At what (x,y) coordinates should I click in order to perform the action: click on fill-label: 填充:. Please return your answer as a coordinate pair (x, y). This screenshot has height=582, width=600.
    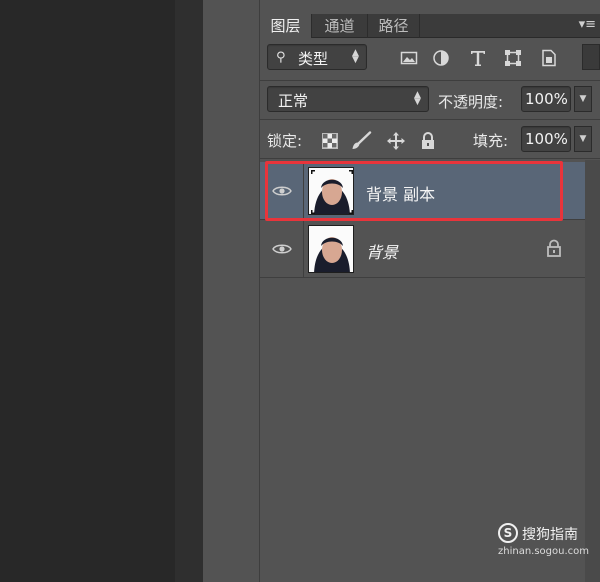
    Looking at the image, I should click on (491, 141).